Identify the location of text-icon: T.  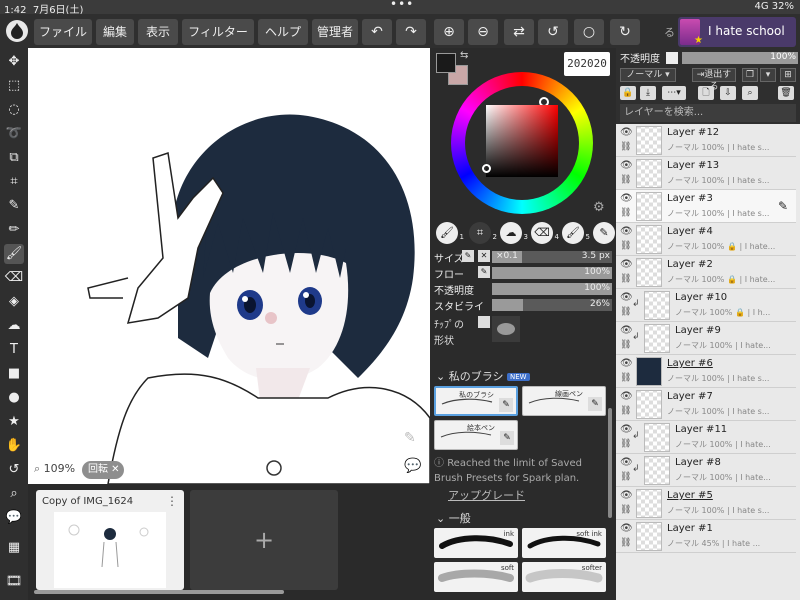
(14, 350).